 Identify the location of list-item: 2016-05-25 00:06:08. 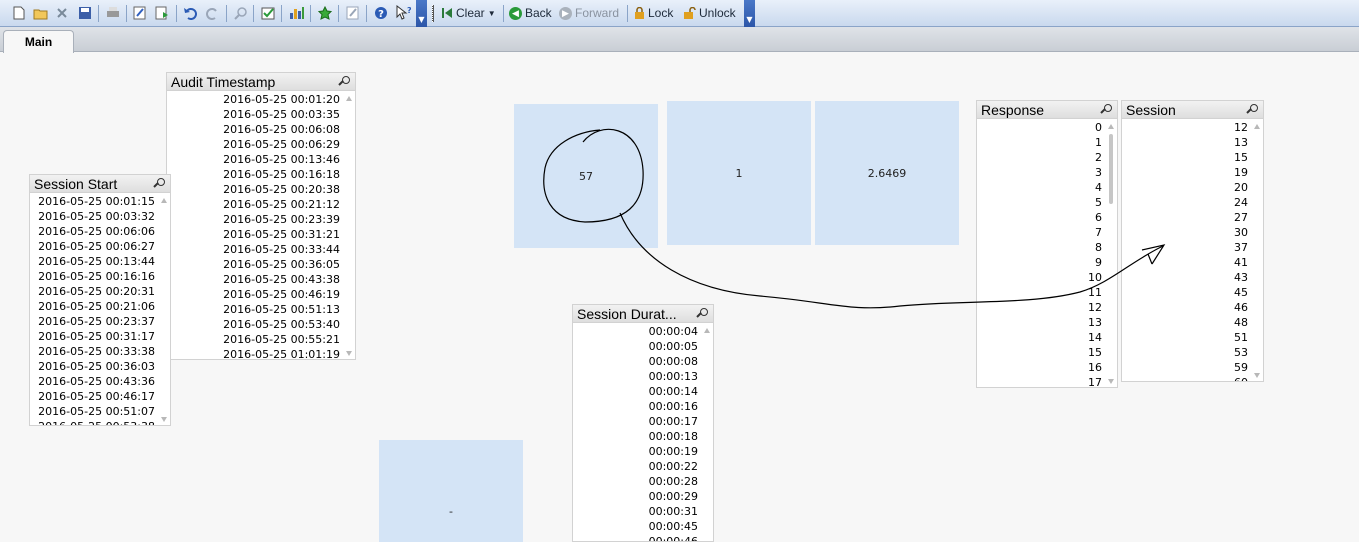
(255, 129).